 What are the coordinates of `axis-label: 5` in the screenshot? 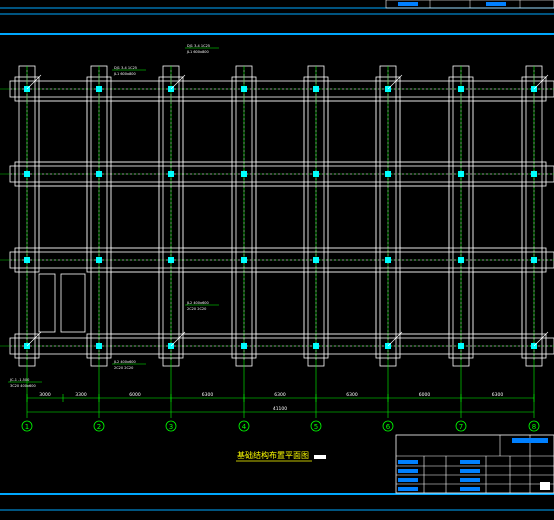 It's located at (316, 427).